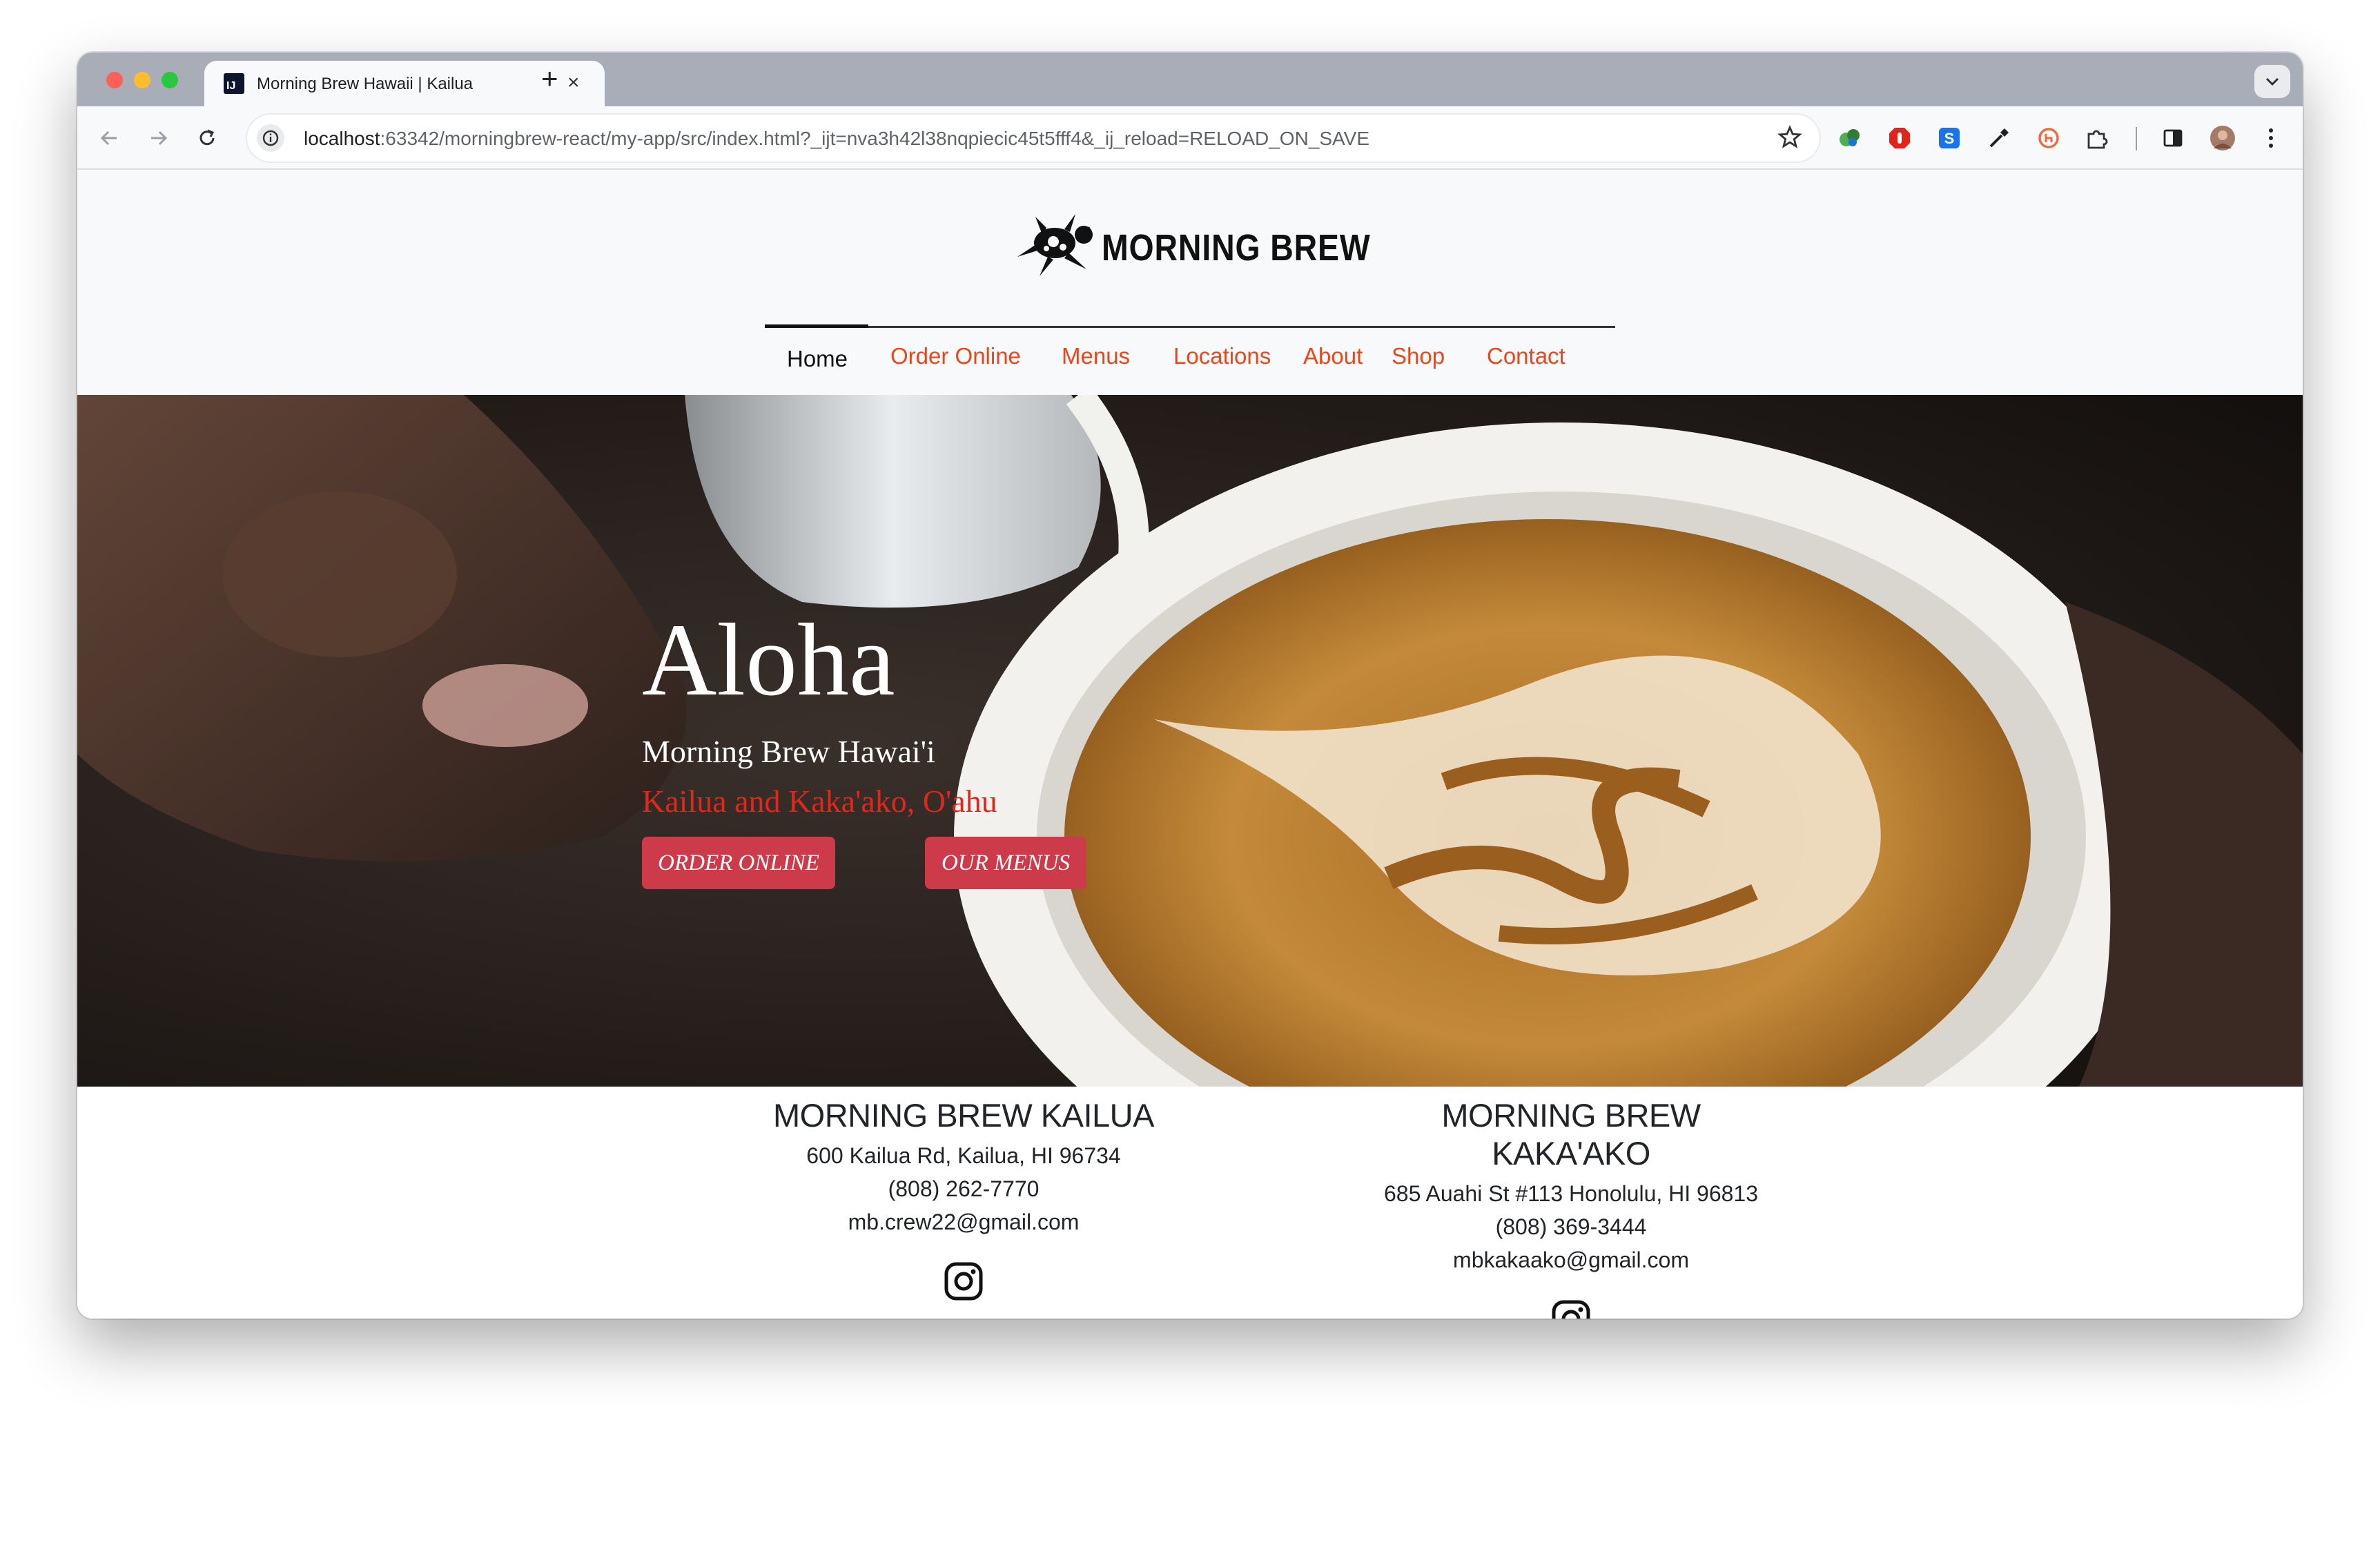 The image size is (2380, 1545). I want to click on reload-button, so click(207, 138).